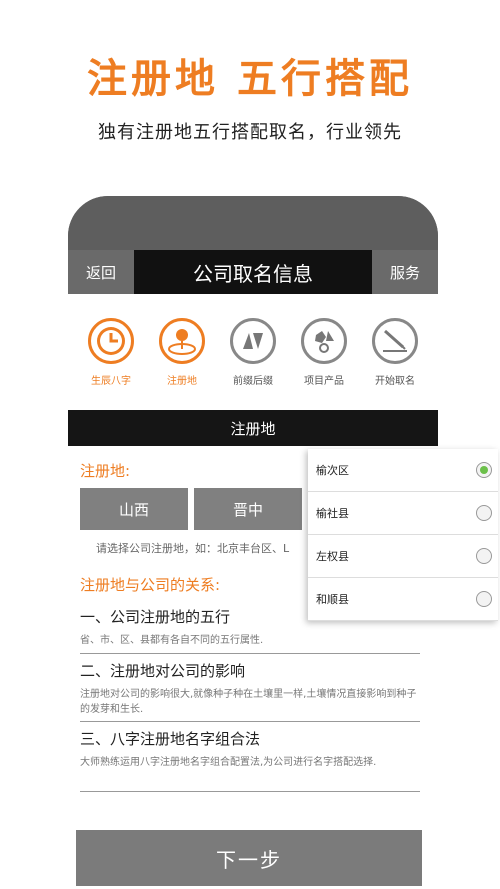 The height and width of the screenshot is (889, 500). What do you see at coordinates (332, 599) in the screenshot?
I see `option-label: 和顺县` at bounding box center [332, 599].